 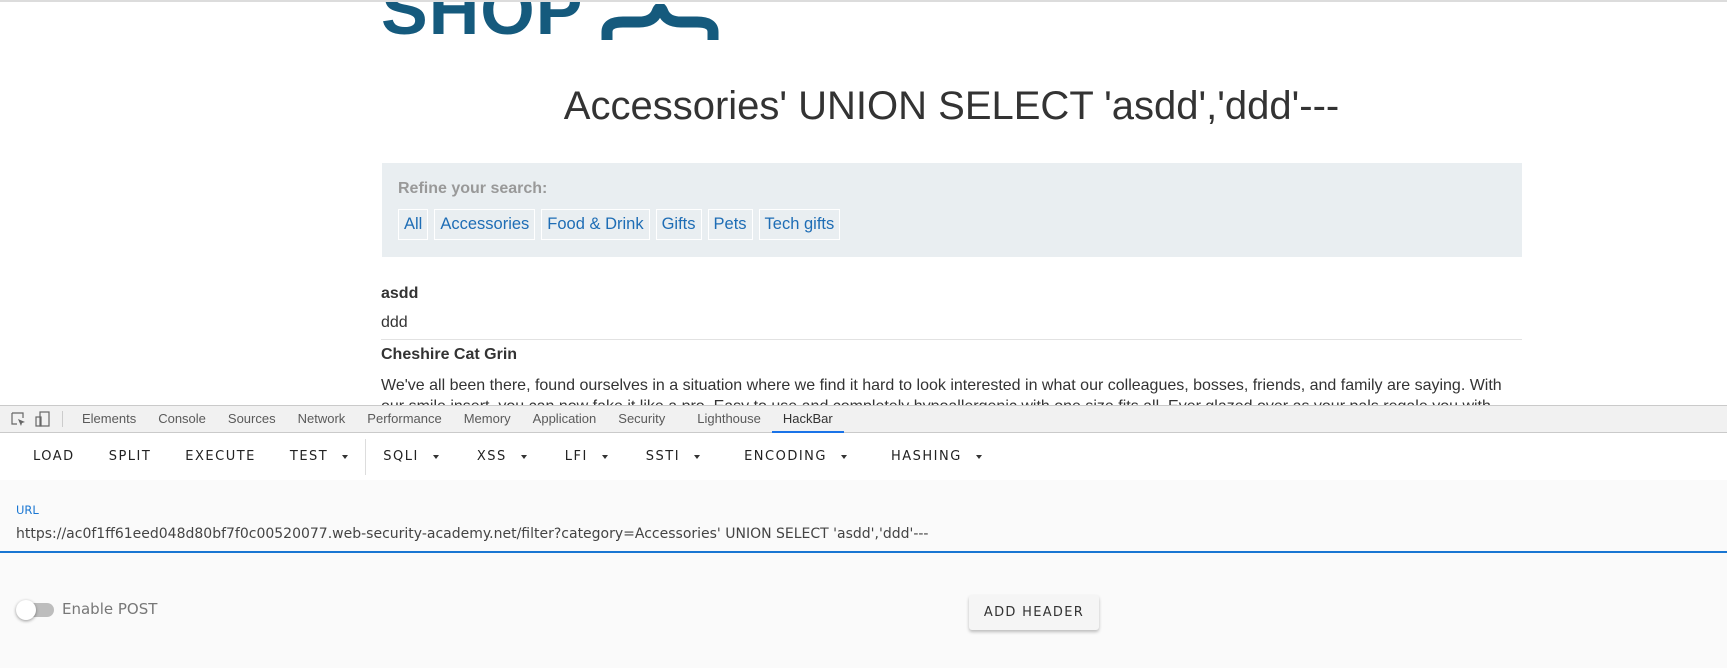 I want to click on shop-logo: SHOP, so click(x=550, y=24).